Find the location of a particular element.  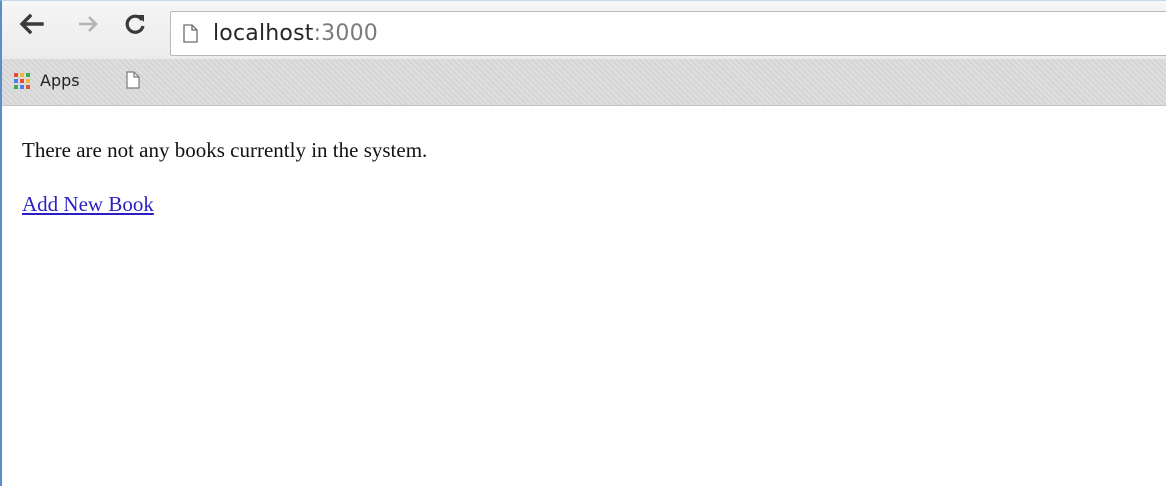

forward-button is located at coordinates (89, 24).